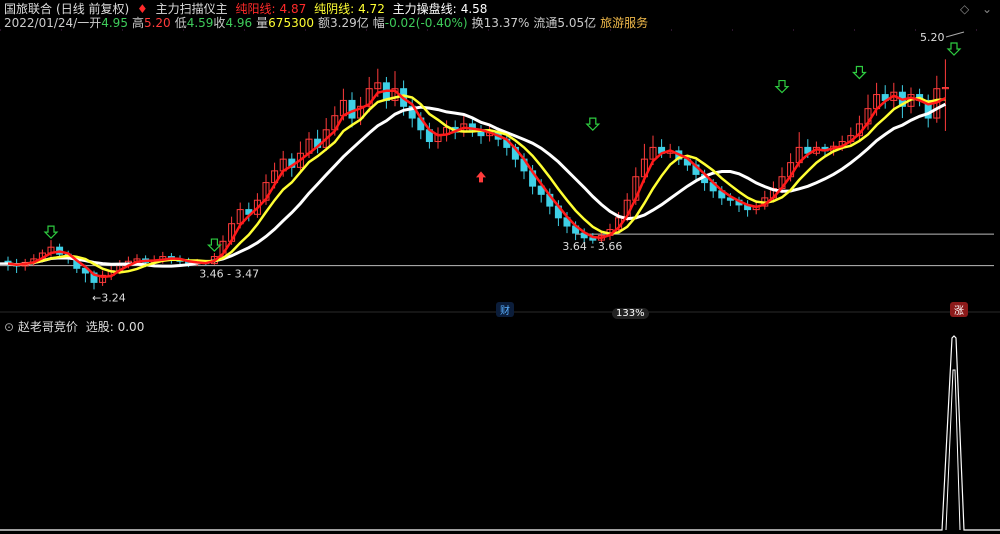 The width and height of the screenshot is (1000, 534). What do you see at coordinates (99, 327) in the screenshot?
I see `sub-select-label: 选股:` at bounding box center [99, 327].